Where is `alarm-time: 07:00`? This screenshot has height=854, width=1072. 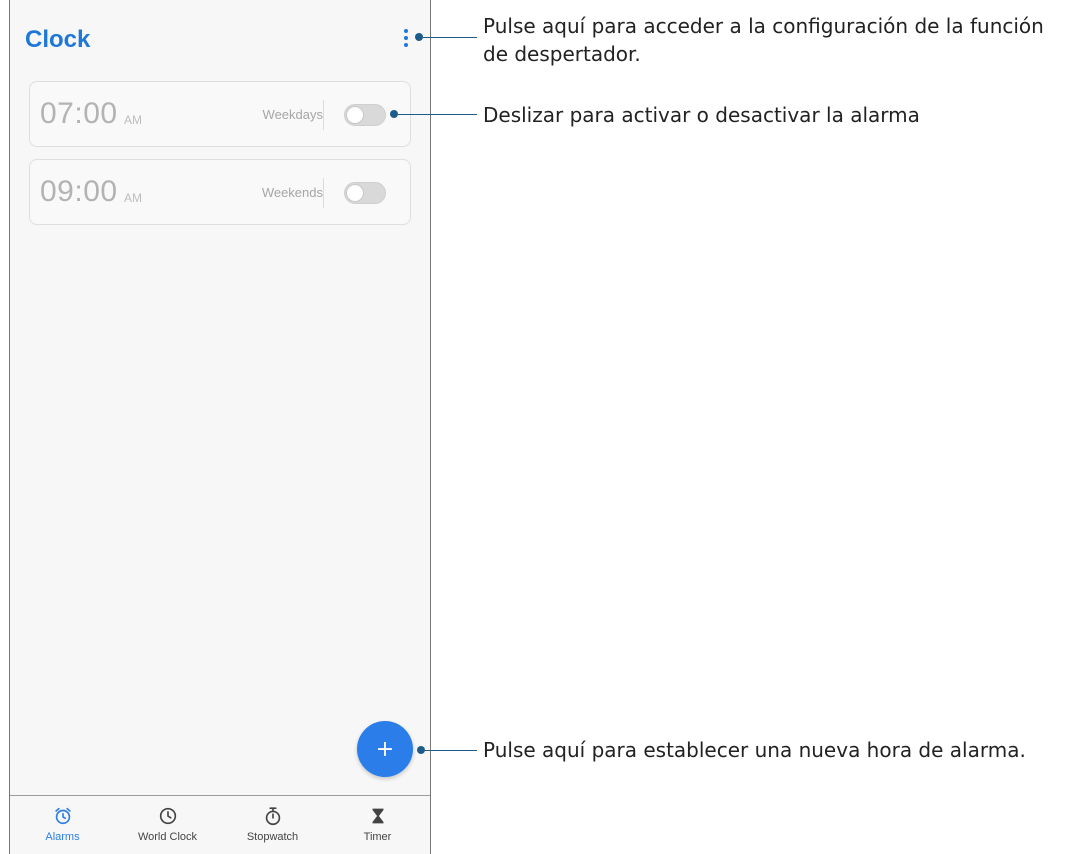 alarm-time: 07:00 is located at coordinates (79, 113).